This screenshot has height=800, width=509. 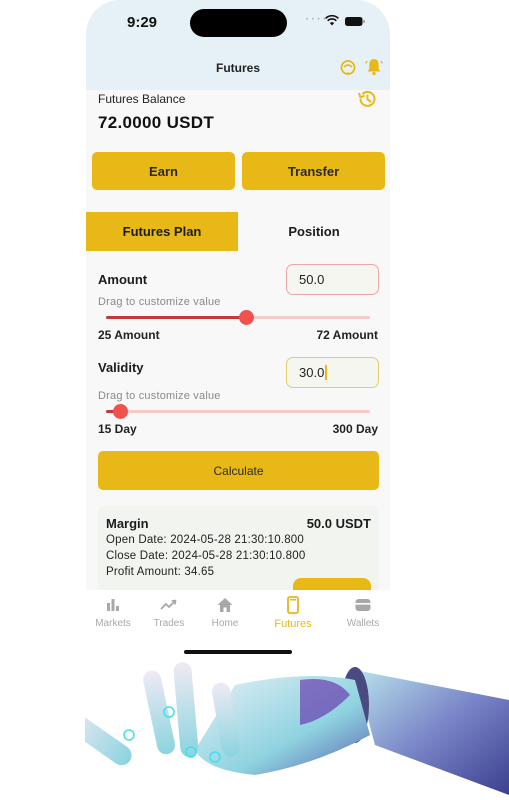 What do you see at coordinates (355, 429) in the screenshot?
I see `validity-max-label: 300 Day` at bounding box center [355, 429].